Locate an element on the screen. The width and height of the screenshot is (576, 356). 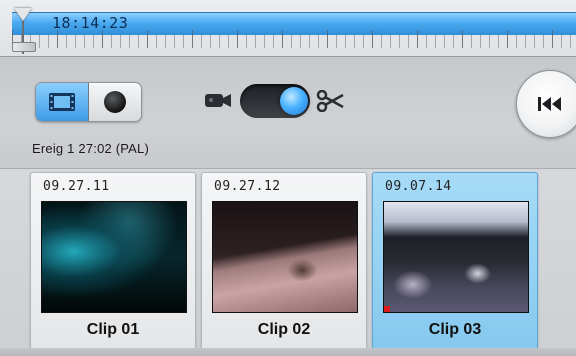
clip-name: Clip 02 is located at coordinates (284, 329).